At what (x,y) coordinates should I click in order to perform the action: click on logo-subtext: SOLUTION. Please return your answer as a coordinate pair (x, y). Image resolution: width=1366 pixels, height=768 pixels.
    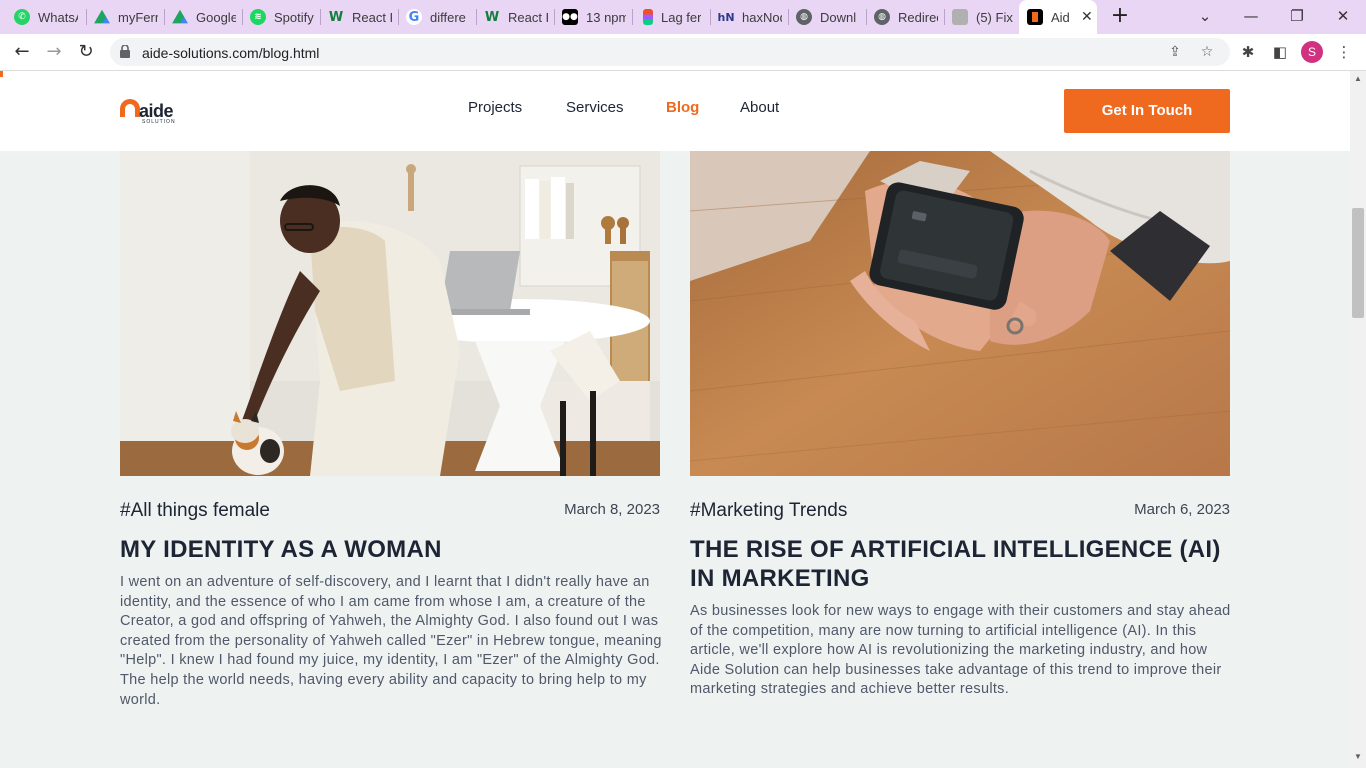
    Looking at the image, I should click on (159, 122).